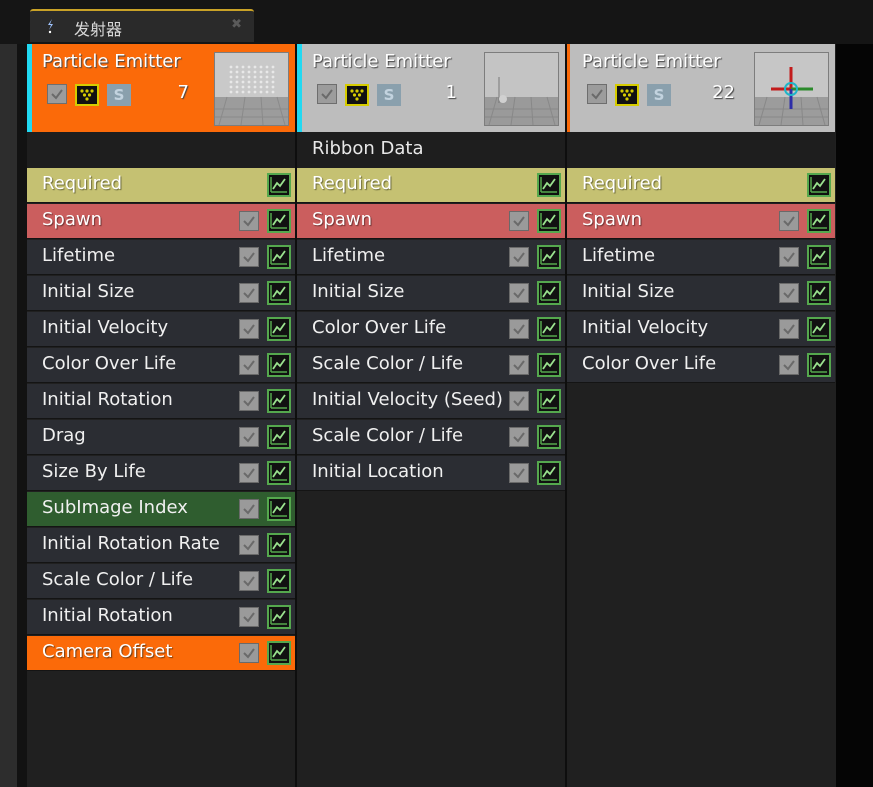 Image resolution: width=873 pixels, height=787 pixels. I want to click on tab-emitters: 发射器 ✖, so click(142, 25).